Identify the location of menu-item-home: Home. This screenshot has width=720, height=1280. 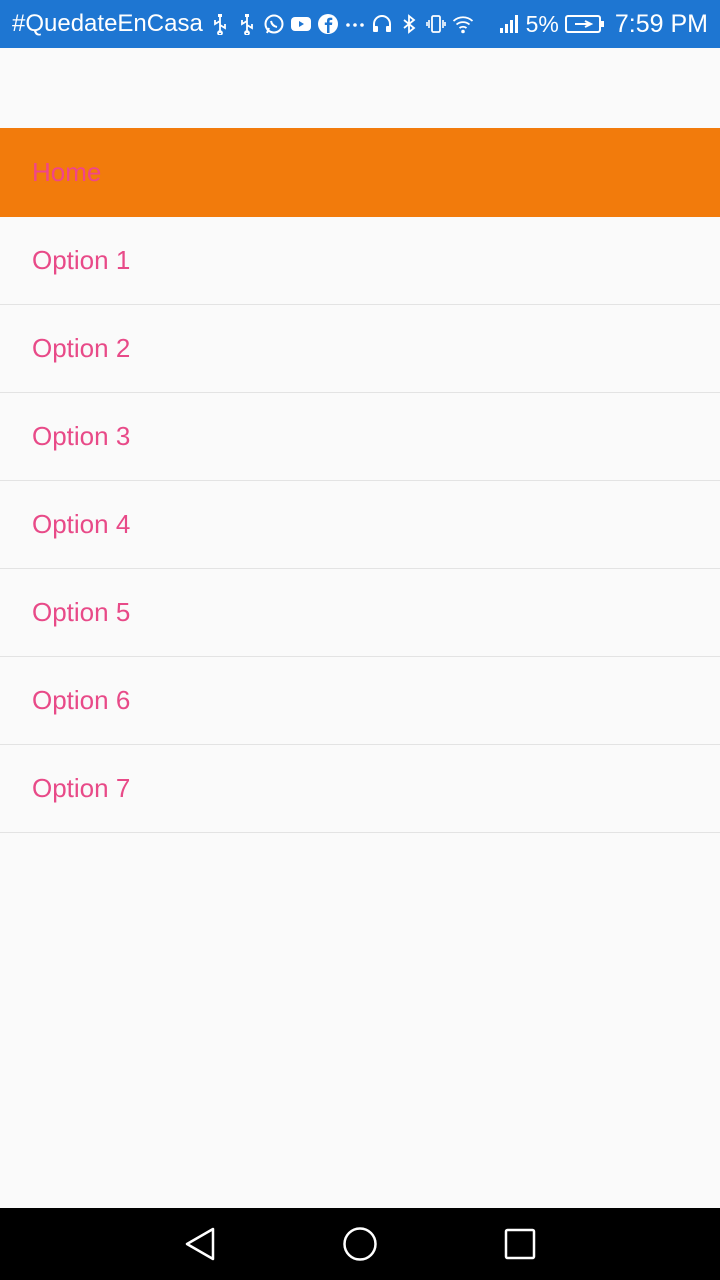
(360, 172).